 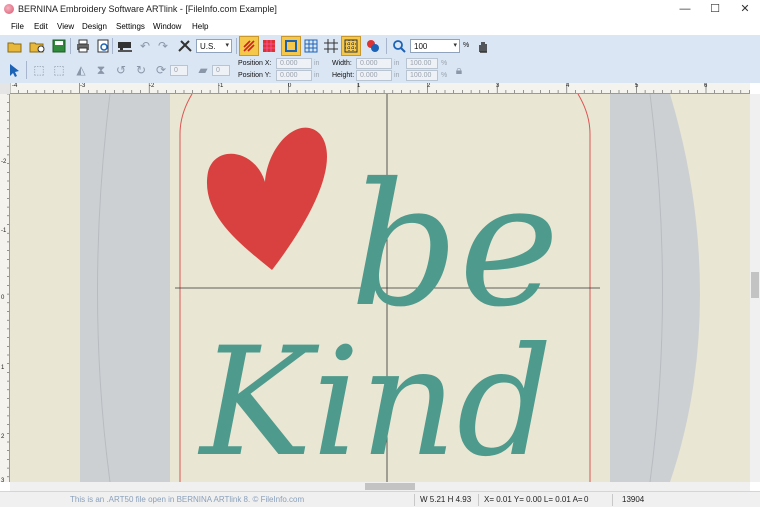 What do you see at coordinates (15, 70) in the screenshot?
I see `select-arrow-icon` at bounding box center [15, 70].